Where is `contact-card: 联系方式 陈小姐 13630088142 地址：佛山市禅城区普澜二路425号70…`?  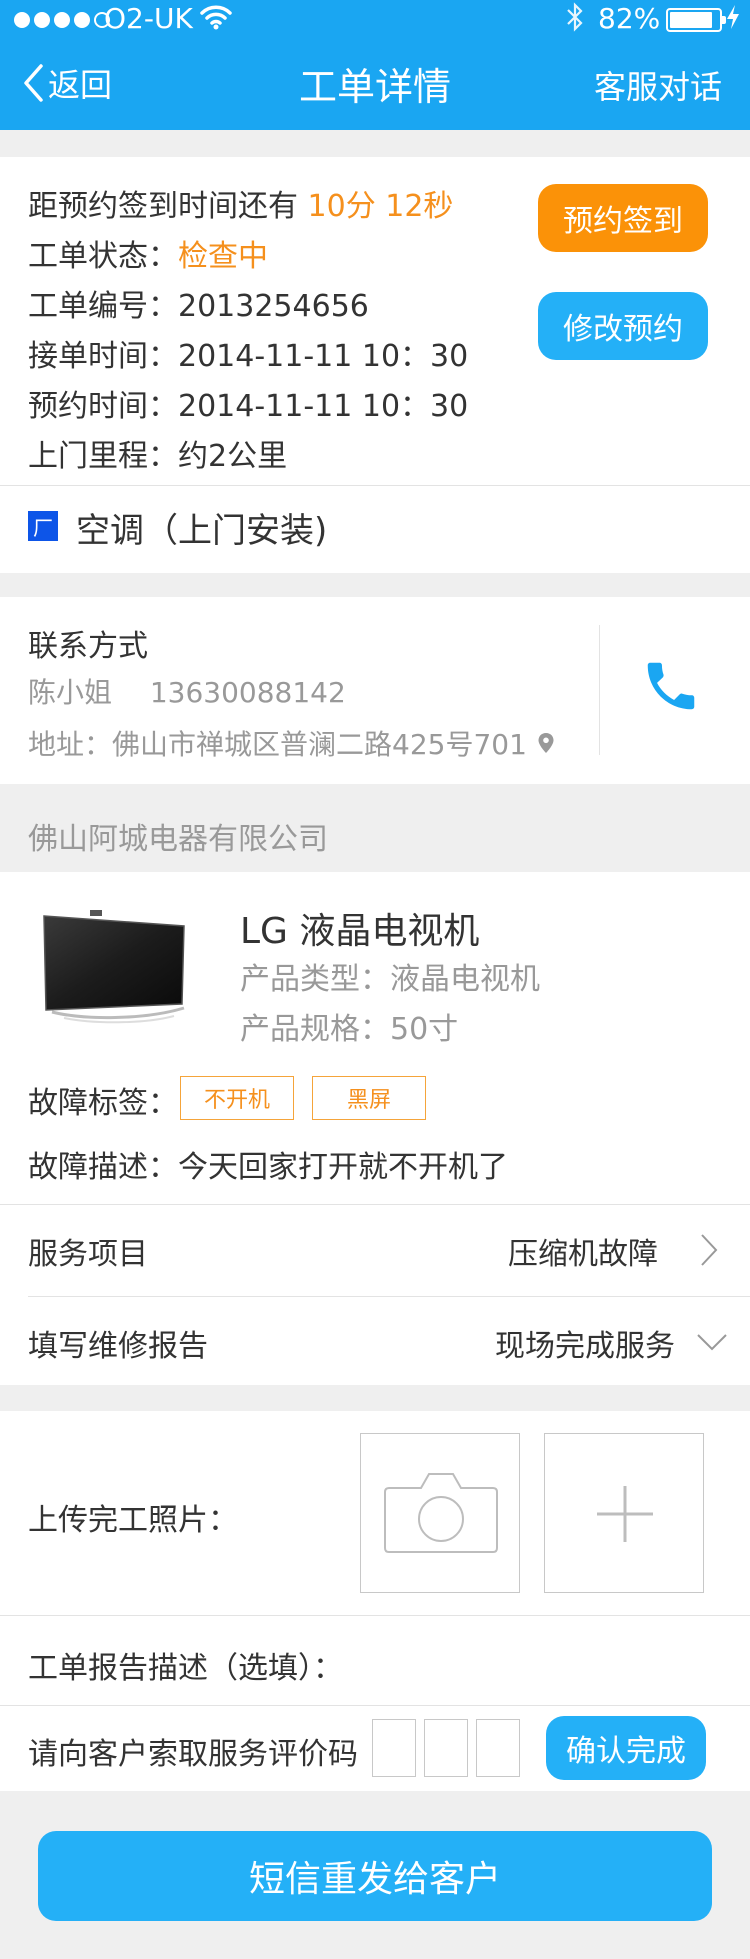
contact-card: 联系方式 陈小姐 13630088142 地址：佛山市禅城区普澜二路425号70… is located at coordinates (375, 690).